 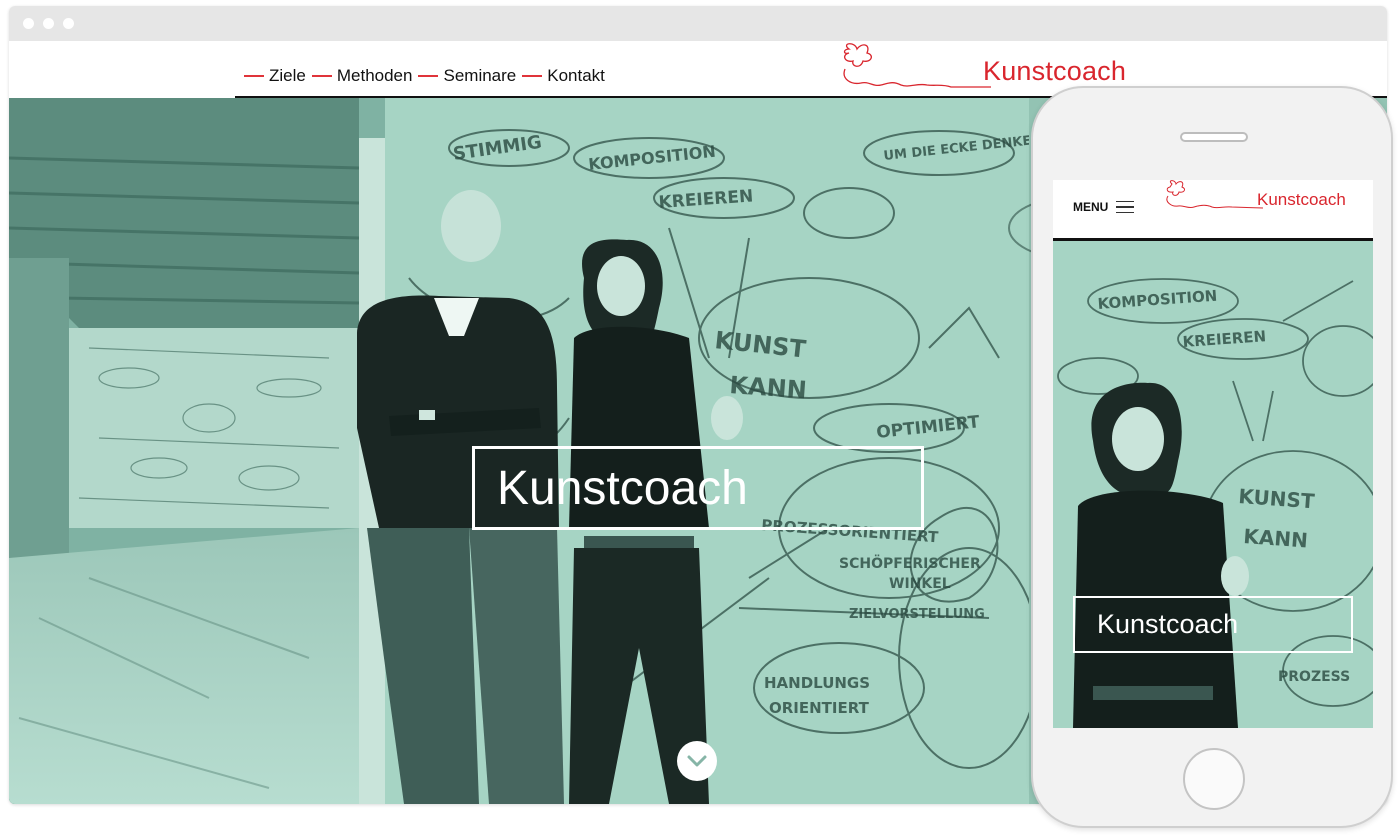 I want to click on svg-text: ORIENTIERT, so click(x=819, y=708).